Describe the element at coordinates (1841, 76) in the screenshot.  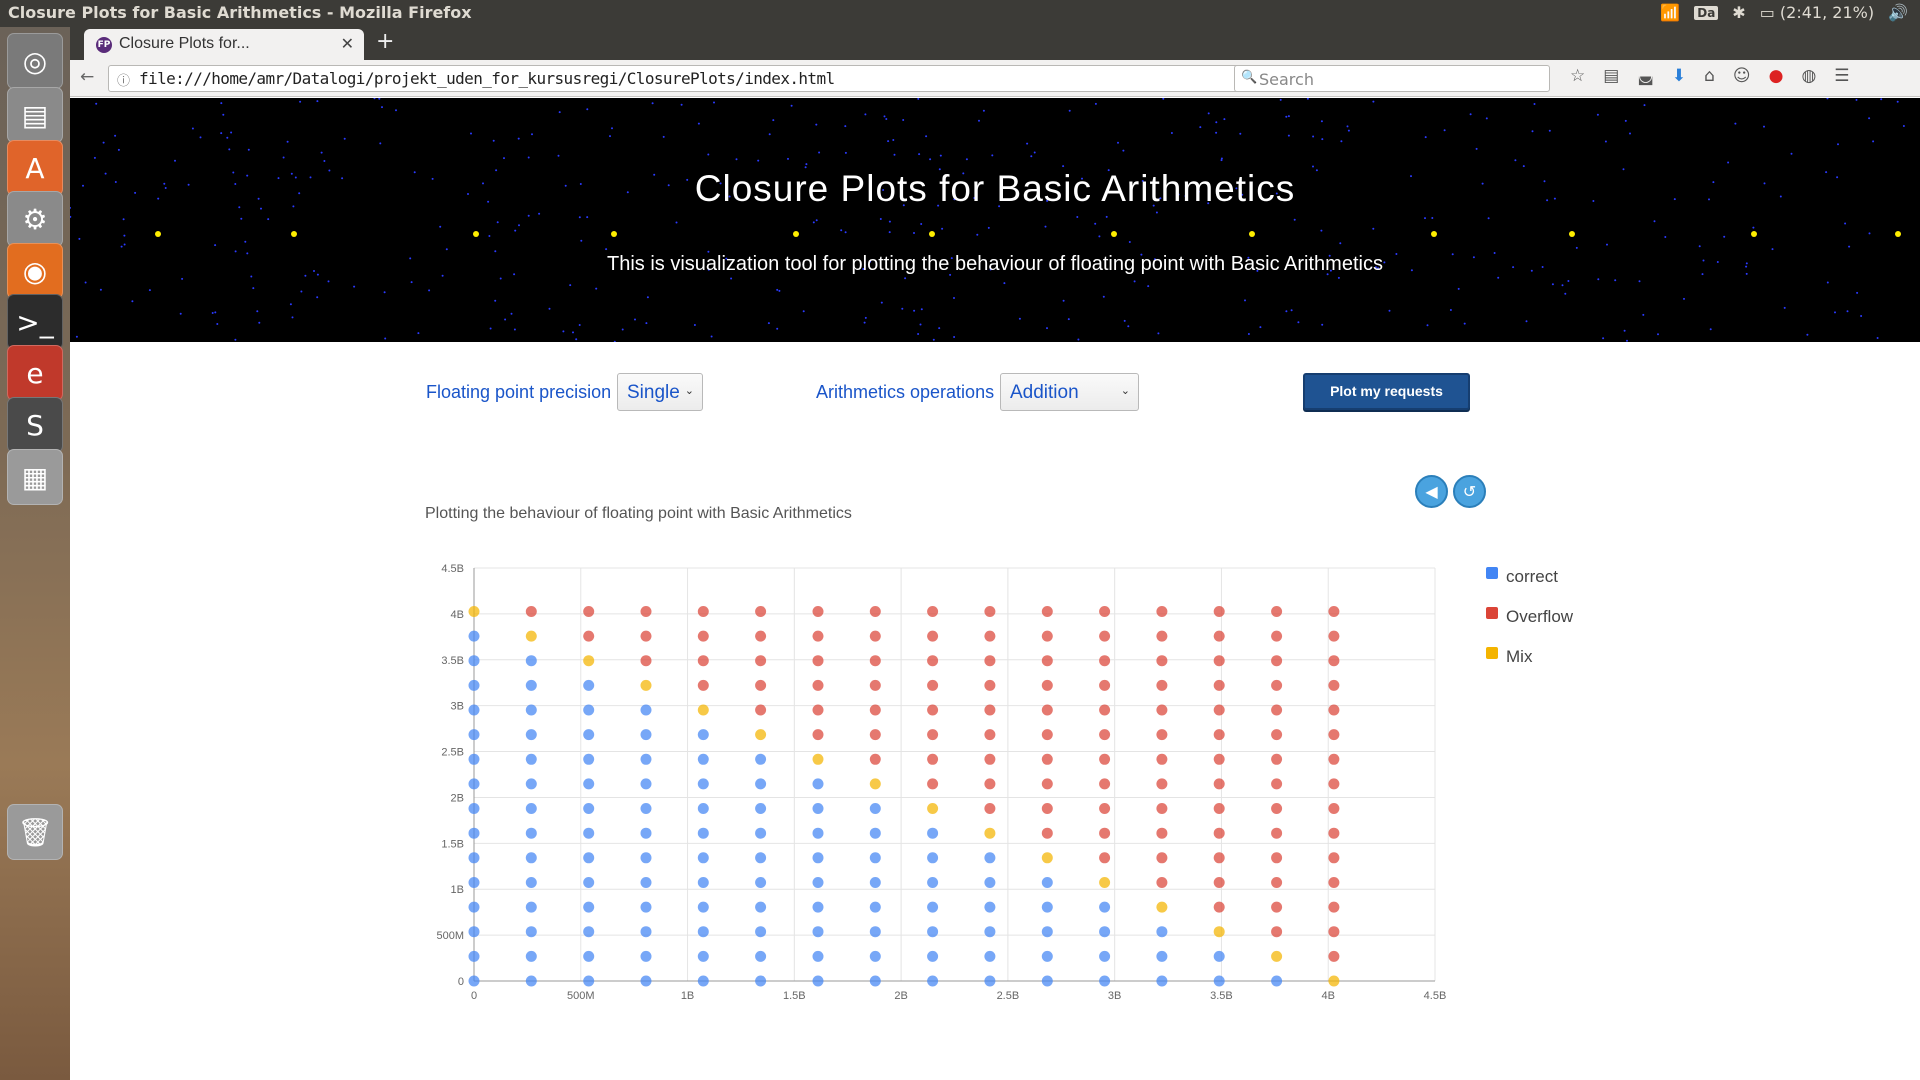
I see `menu-icon: ☰` at that location.